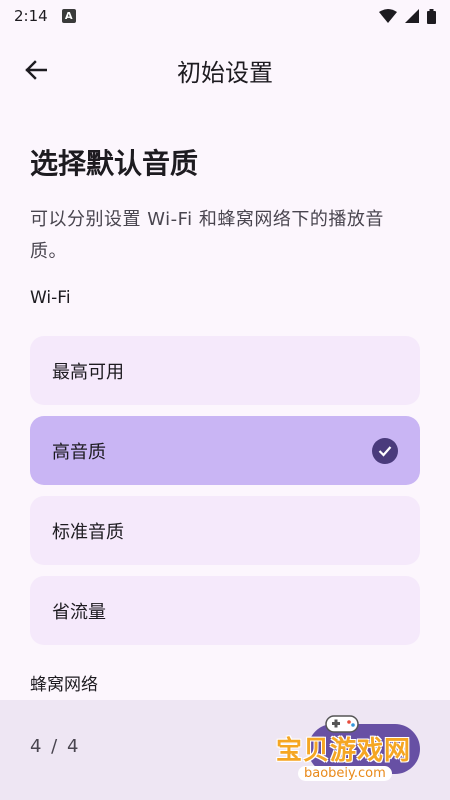 This screenshot has height=800, width=450. What do you see at coordinates (388, 16) in the screenshot?
I see `wifi-icon` at bounding box center [388, 16].